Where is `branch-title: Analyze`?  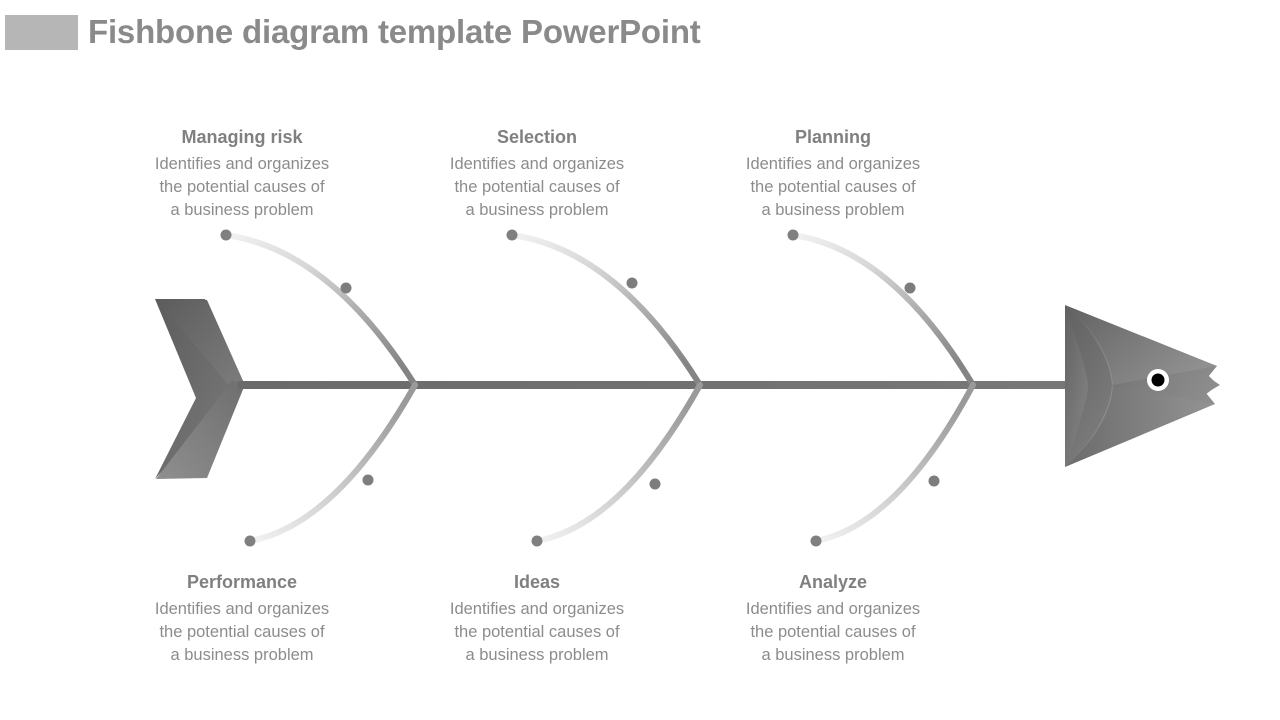
branch-title: Analyze is located at coordinates (833, 582).